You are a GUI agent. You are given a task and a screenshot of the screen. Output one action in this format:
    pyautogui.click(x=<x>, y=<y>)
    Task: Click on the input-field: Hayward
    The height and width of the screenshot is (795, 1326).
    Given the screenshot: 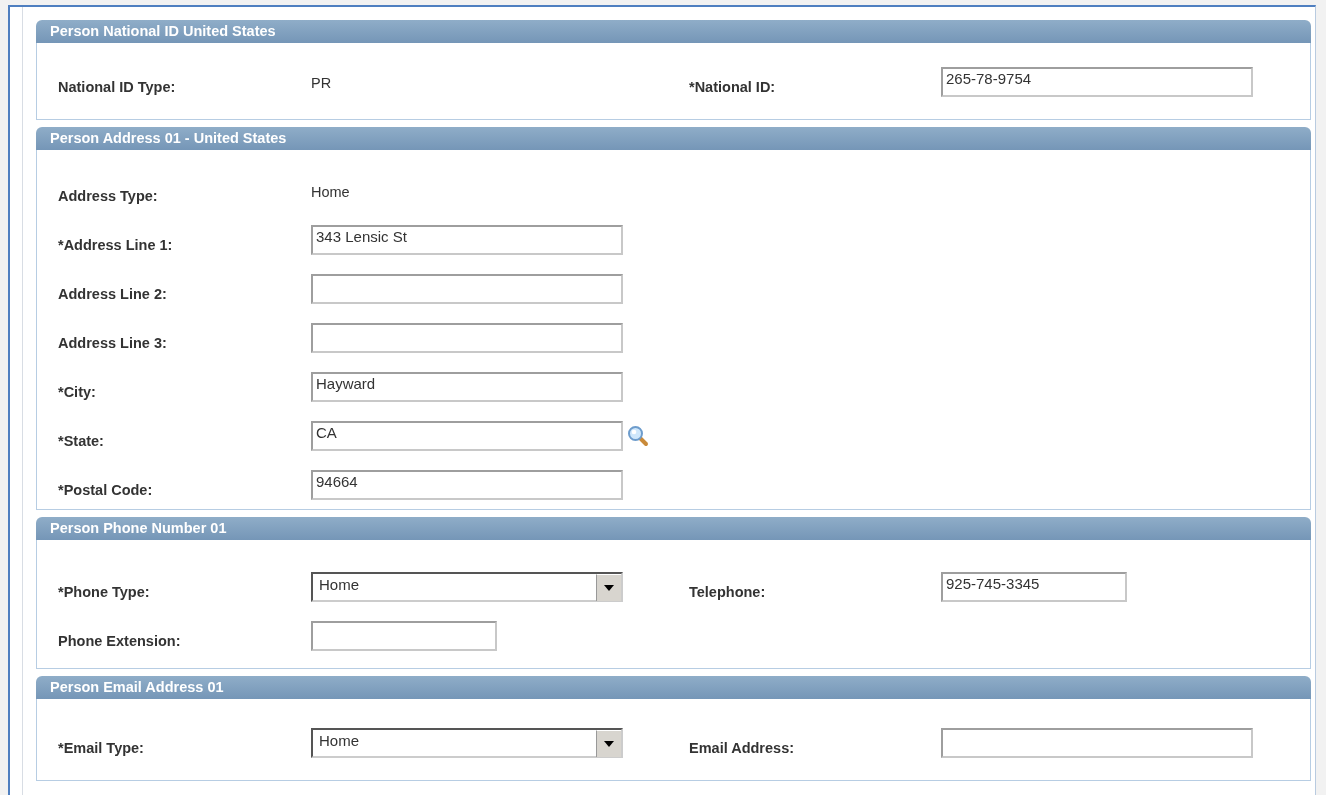 What is the action you would take?
    pyautogui.click(x=467, y=386)
    